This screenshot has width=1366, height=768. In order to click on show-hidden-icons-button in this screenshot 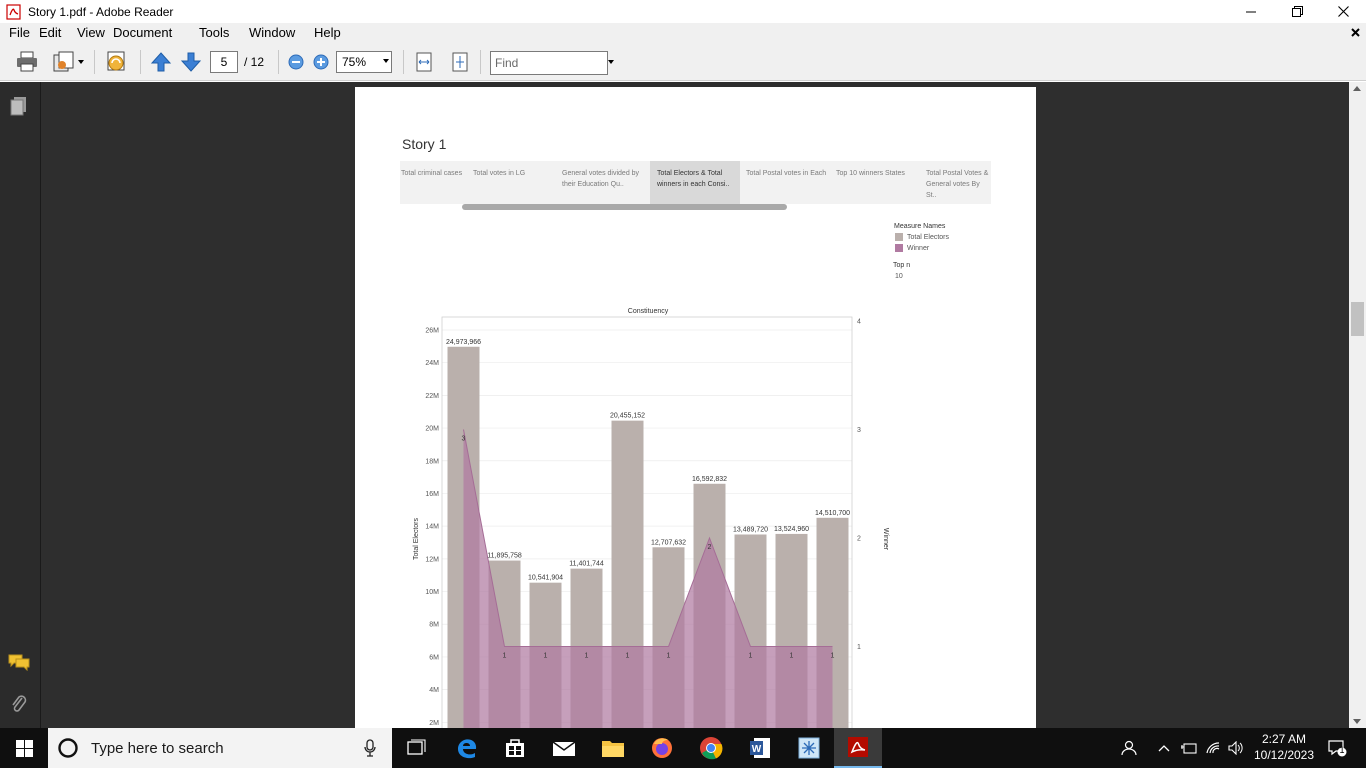, I will do `click(1164, 748)`.